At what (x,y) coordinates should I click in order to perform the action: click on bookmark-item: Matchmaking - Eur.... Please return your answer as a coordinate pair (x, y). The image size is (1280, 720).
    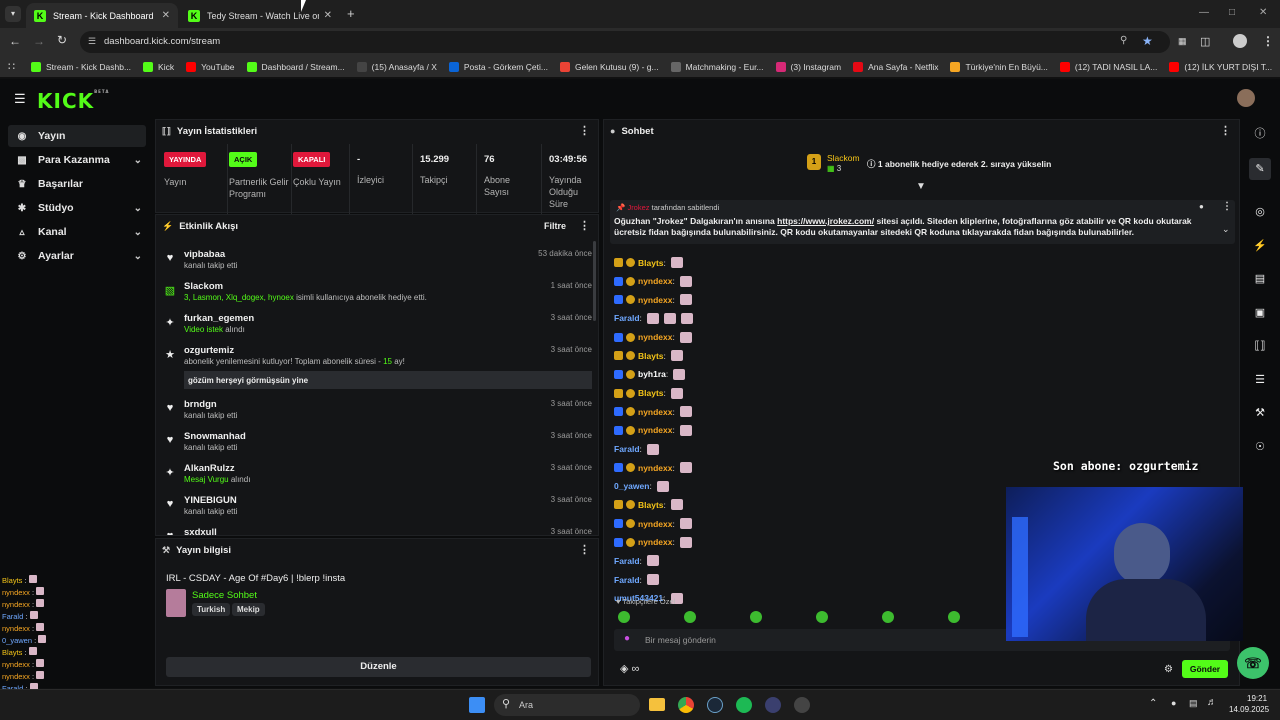
    Looking at the image, I should click on (717, 66).